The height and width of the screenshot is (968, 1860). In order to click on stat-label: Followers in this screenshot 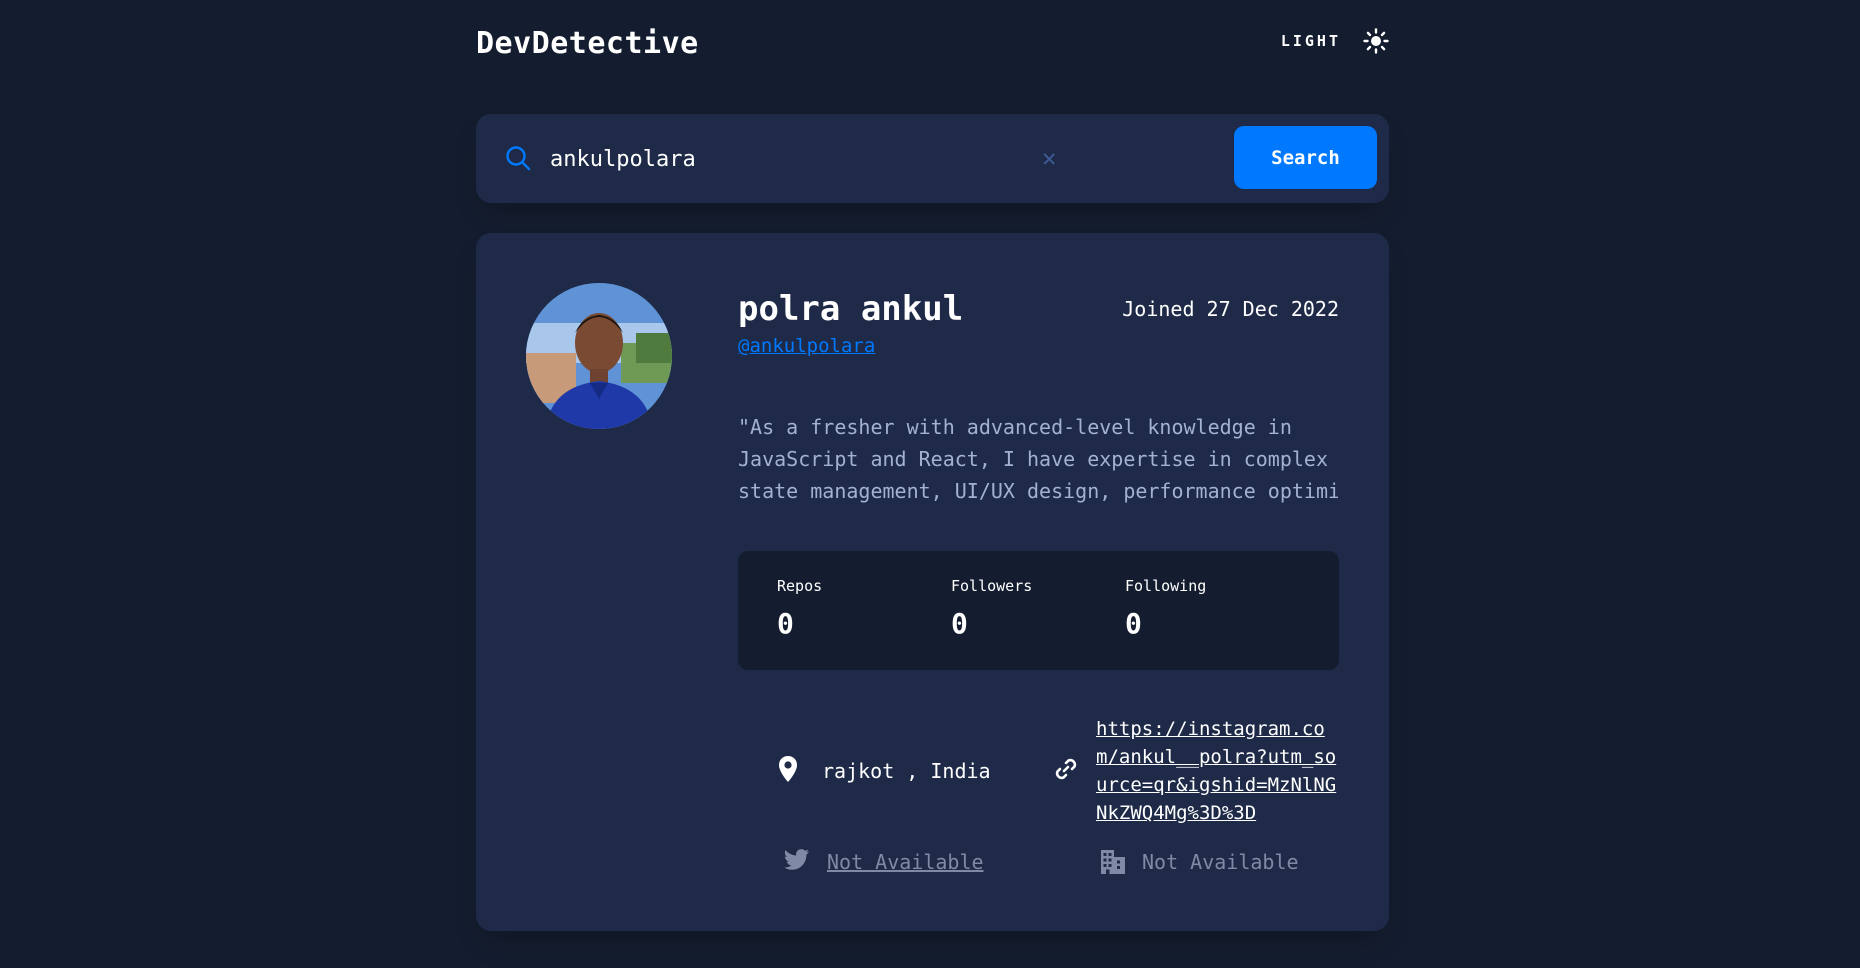, I will do `click(992, 586)`.